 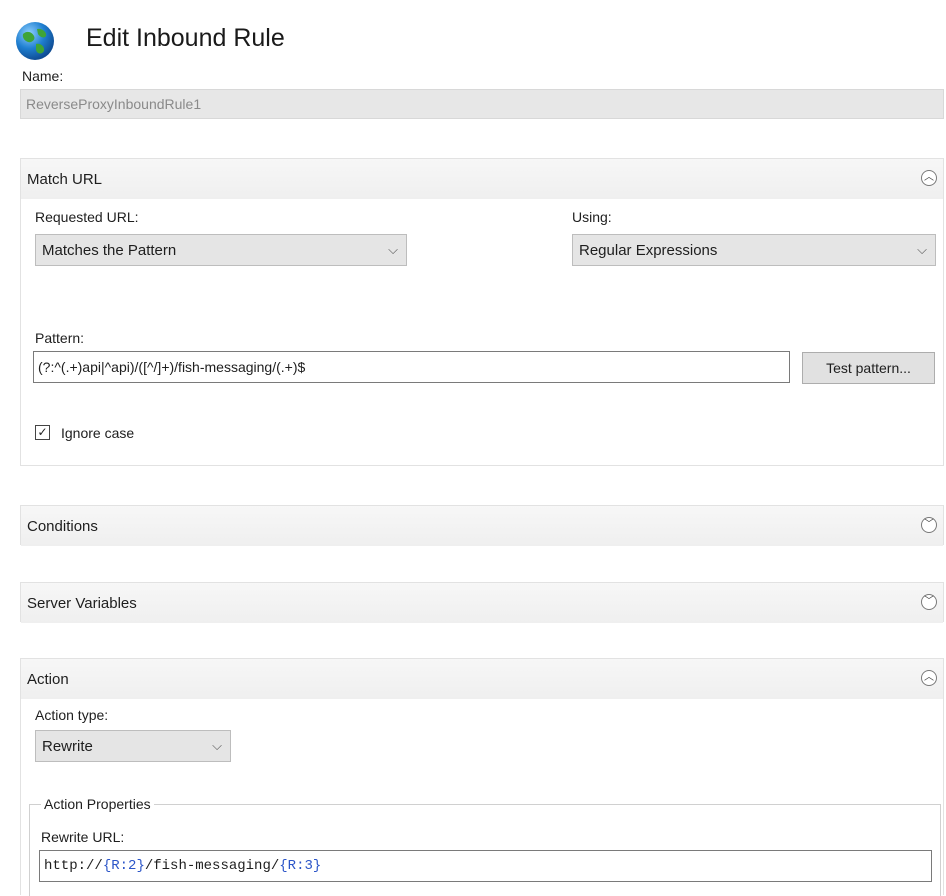 I want to click on using-select: Regular Expressions ⌵, so click(x=754, y=250).